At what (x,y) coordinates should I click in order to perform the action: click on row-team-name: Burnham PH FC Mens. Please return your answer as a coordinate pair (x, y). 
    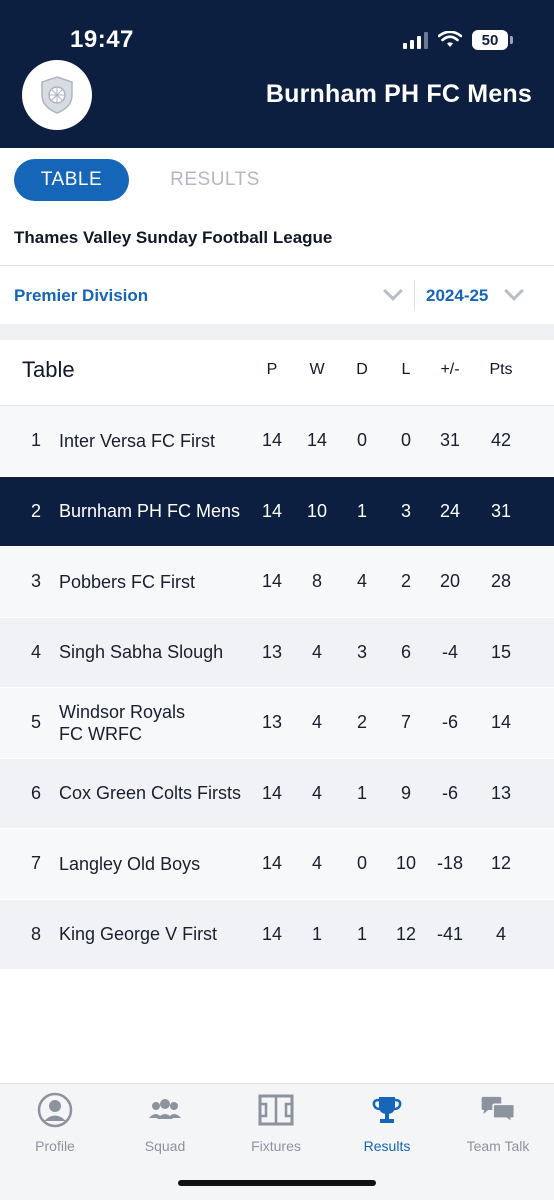
    Looking at the image, I should click on (150, 511).